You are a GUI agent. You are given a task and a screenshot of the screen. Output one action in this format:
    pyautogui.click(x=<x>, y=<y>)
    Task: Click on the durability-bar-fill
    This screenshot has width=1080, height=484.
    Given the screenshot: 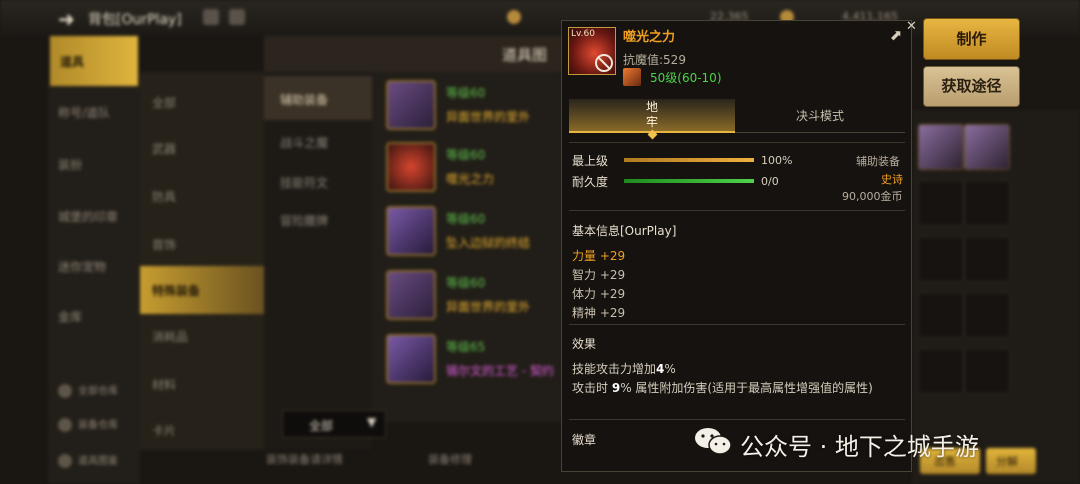 What is the action you would take?
    pyautogui.click(x=689, y=181)
    